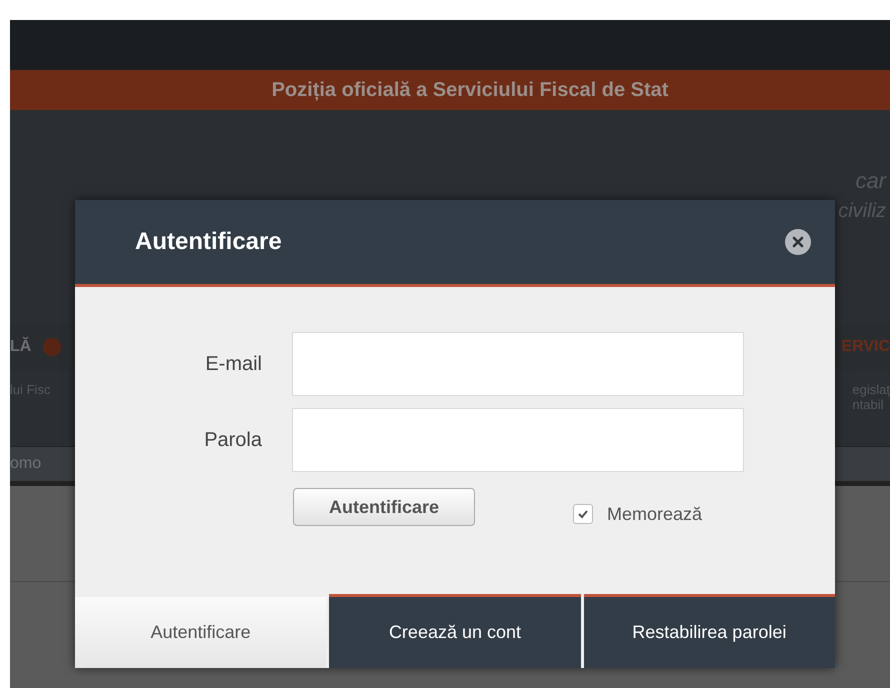 The width and height of the screenshot is (890, 688). I want to click on field-label: E-mail, so click(233, 364).